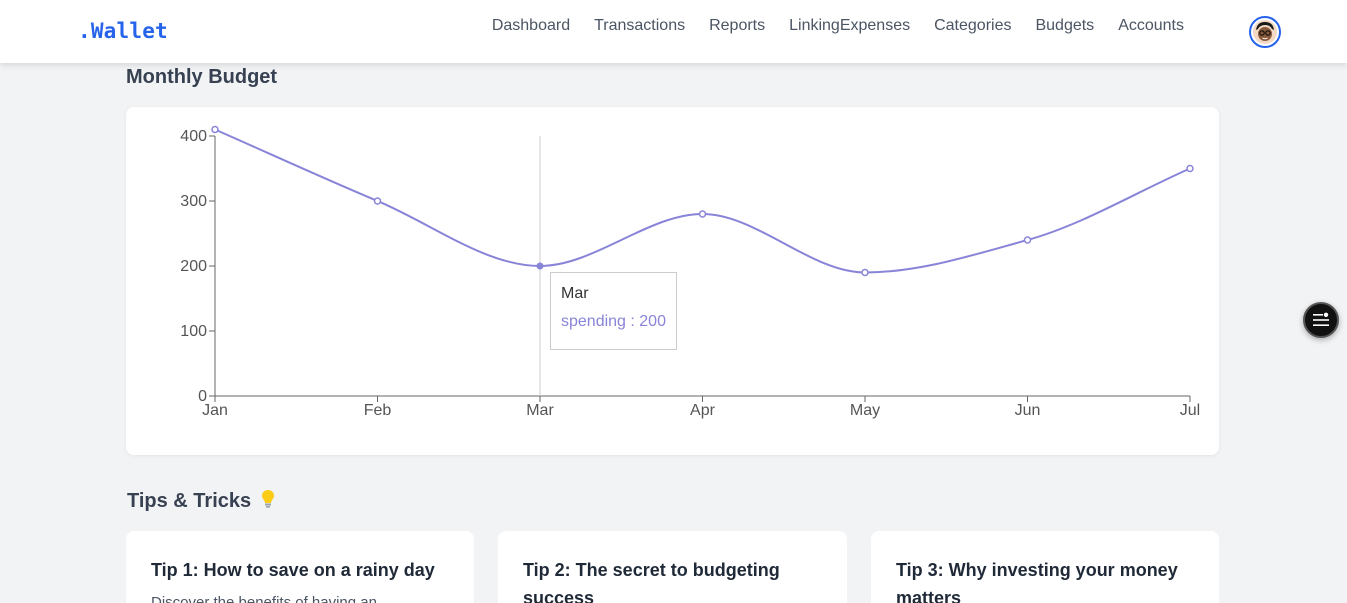  What do you see at coordinates (264, 598) in the screenshot?
I see `tip-card-text: Discover the benefits of having an` at bounding box center [264, 598].